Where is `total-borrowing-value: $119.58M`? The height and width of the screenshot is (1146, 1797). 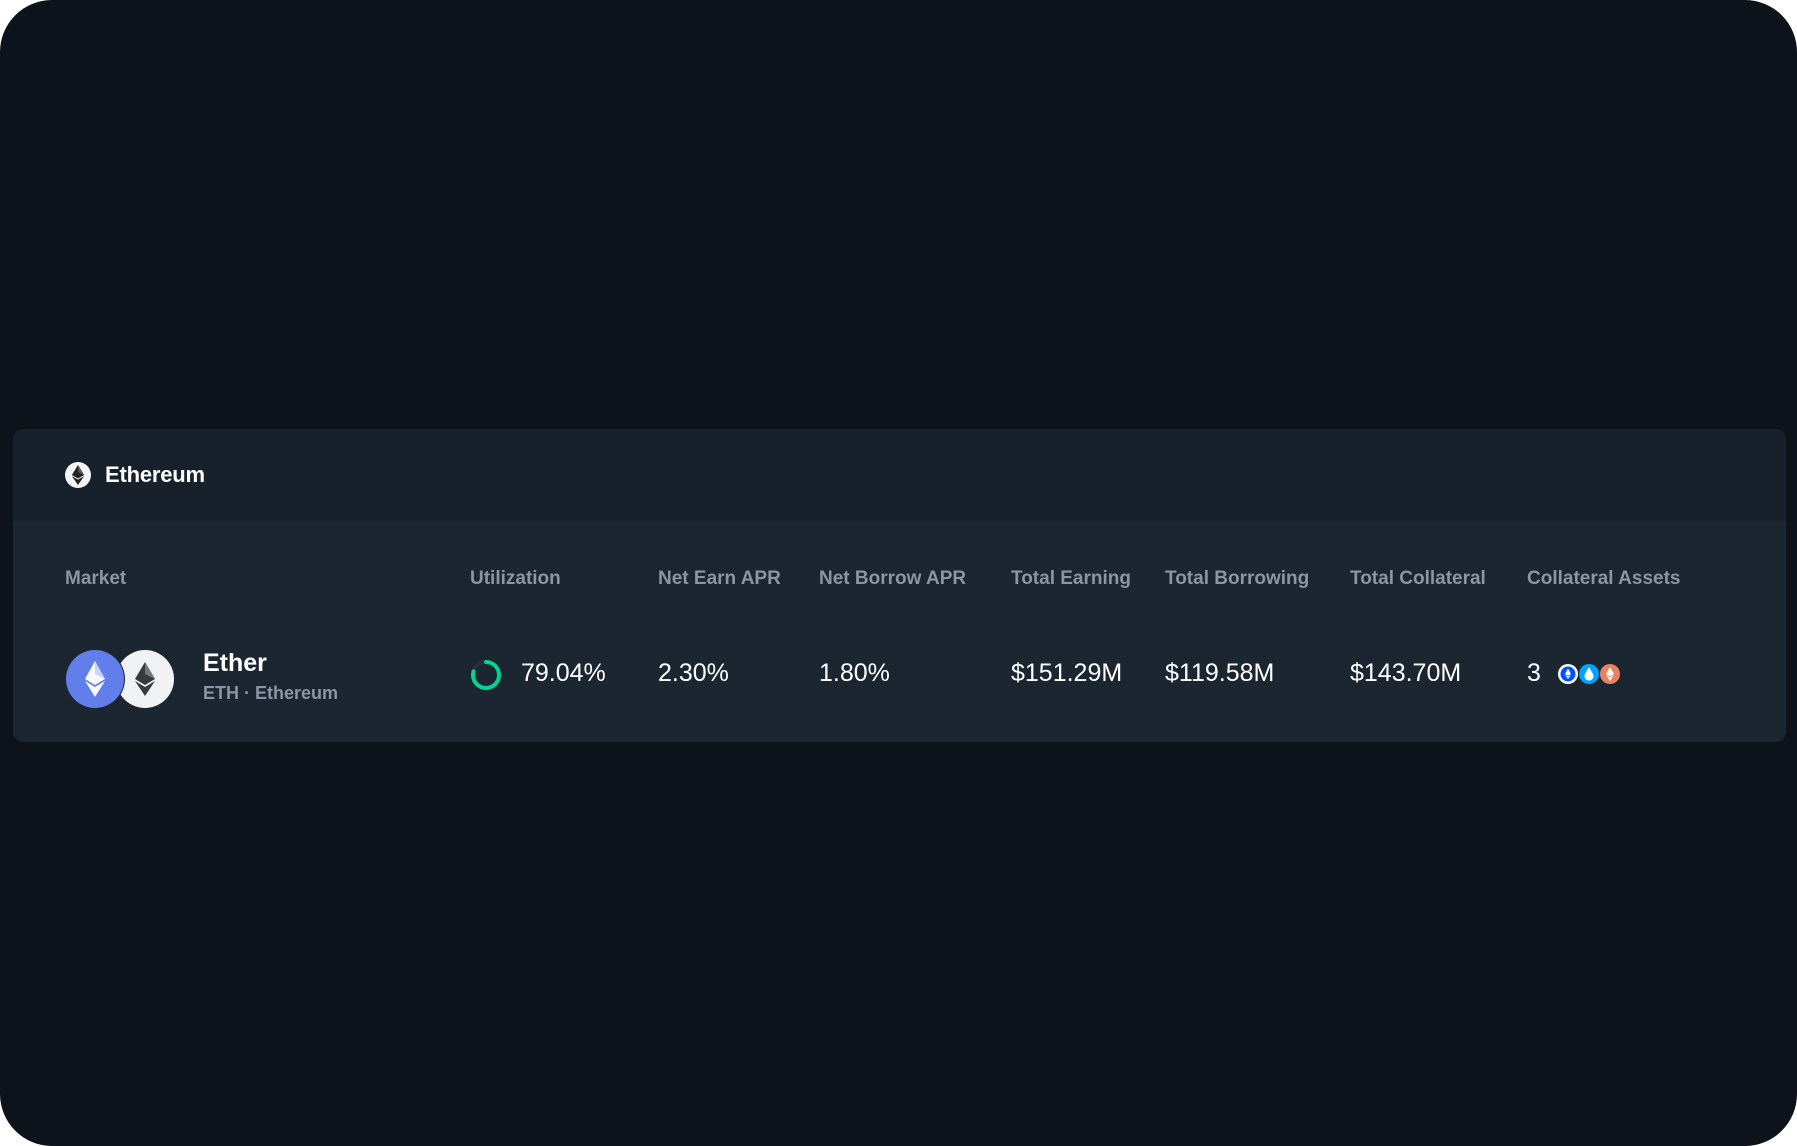 total-borrowing-value: $119.58M is located at coordinates (1220, 673).